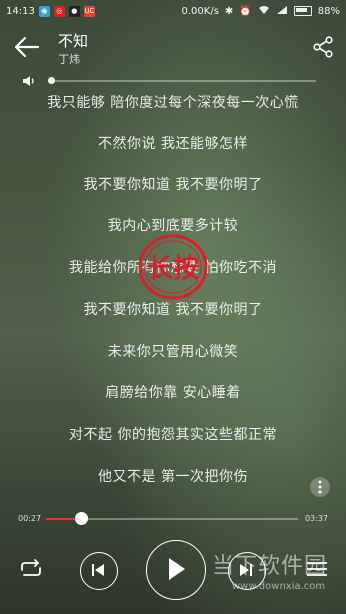 The height and width of the screenshot is (614, 346). What do you see at coordinates (74, 11) in the screenshot?
I see `qq-app-icon: ●` at bounding box center [74, 11].